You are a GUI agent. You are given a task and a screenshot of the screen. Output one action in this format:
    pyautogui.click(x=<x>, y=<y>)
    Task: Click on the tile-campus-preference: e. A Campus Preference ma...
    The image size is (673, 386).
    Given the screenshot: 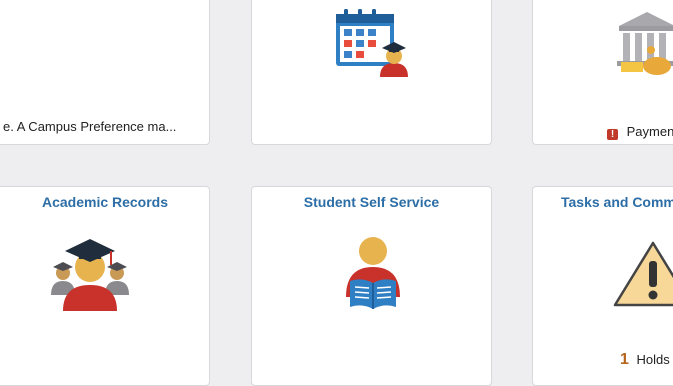 What is the action you would take?
    pyautogui.click(x=105, y=72)
    